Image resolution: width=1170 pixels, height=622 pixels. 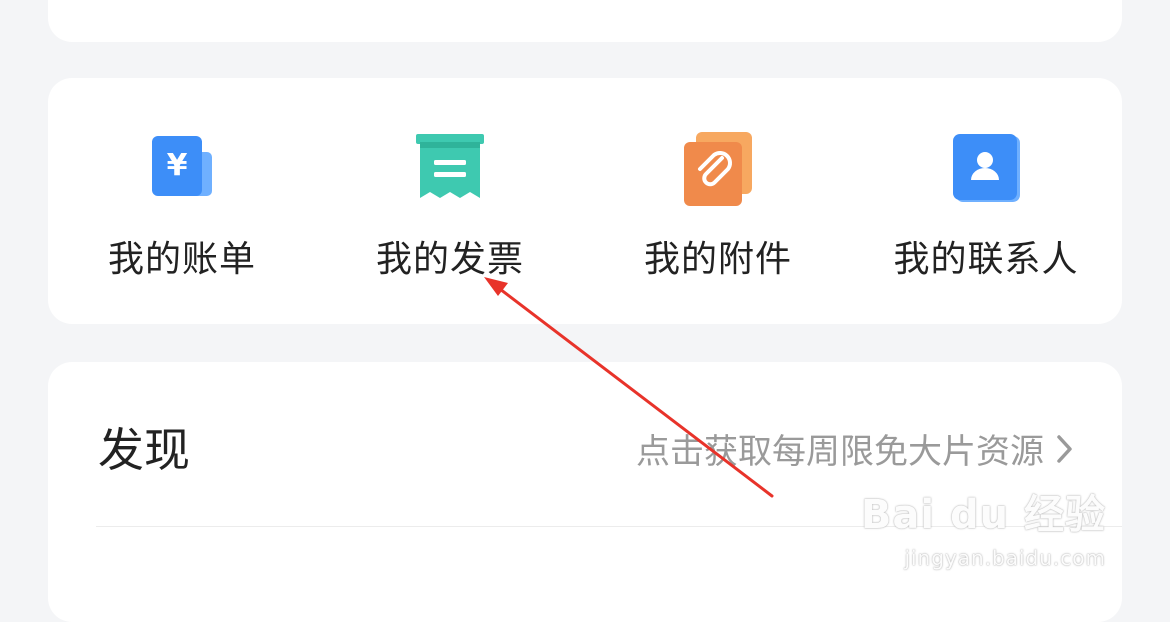 What do you see at coordinates (717, 259) in the screenshot?
I see `grid-label-my-attachments: 我的附件` at bounding box center [717, 259].